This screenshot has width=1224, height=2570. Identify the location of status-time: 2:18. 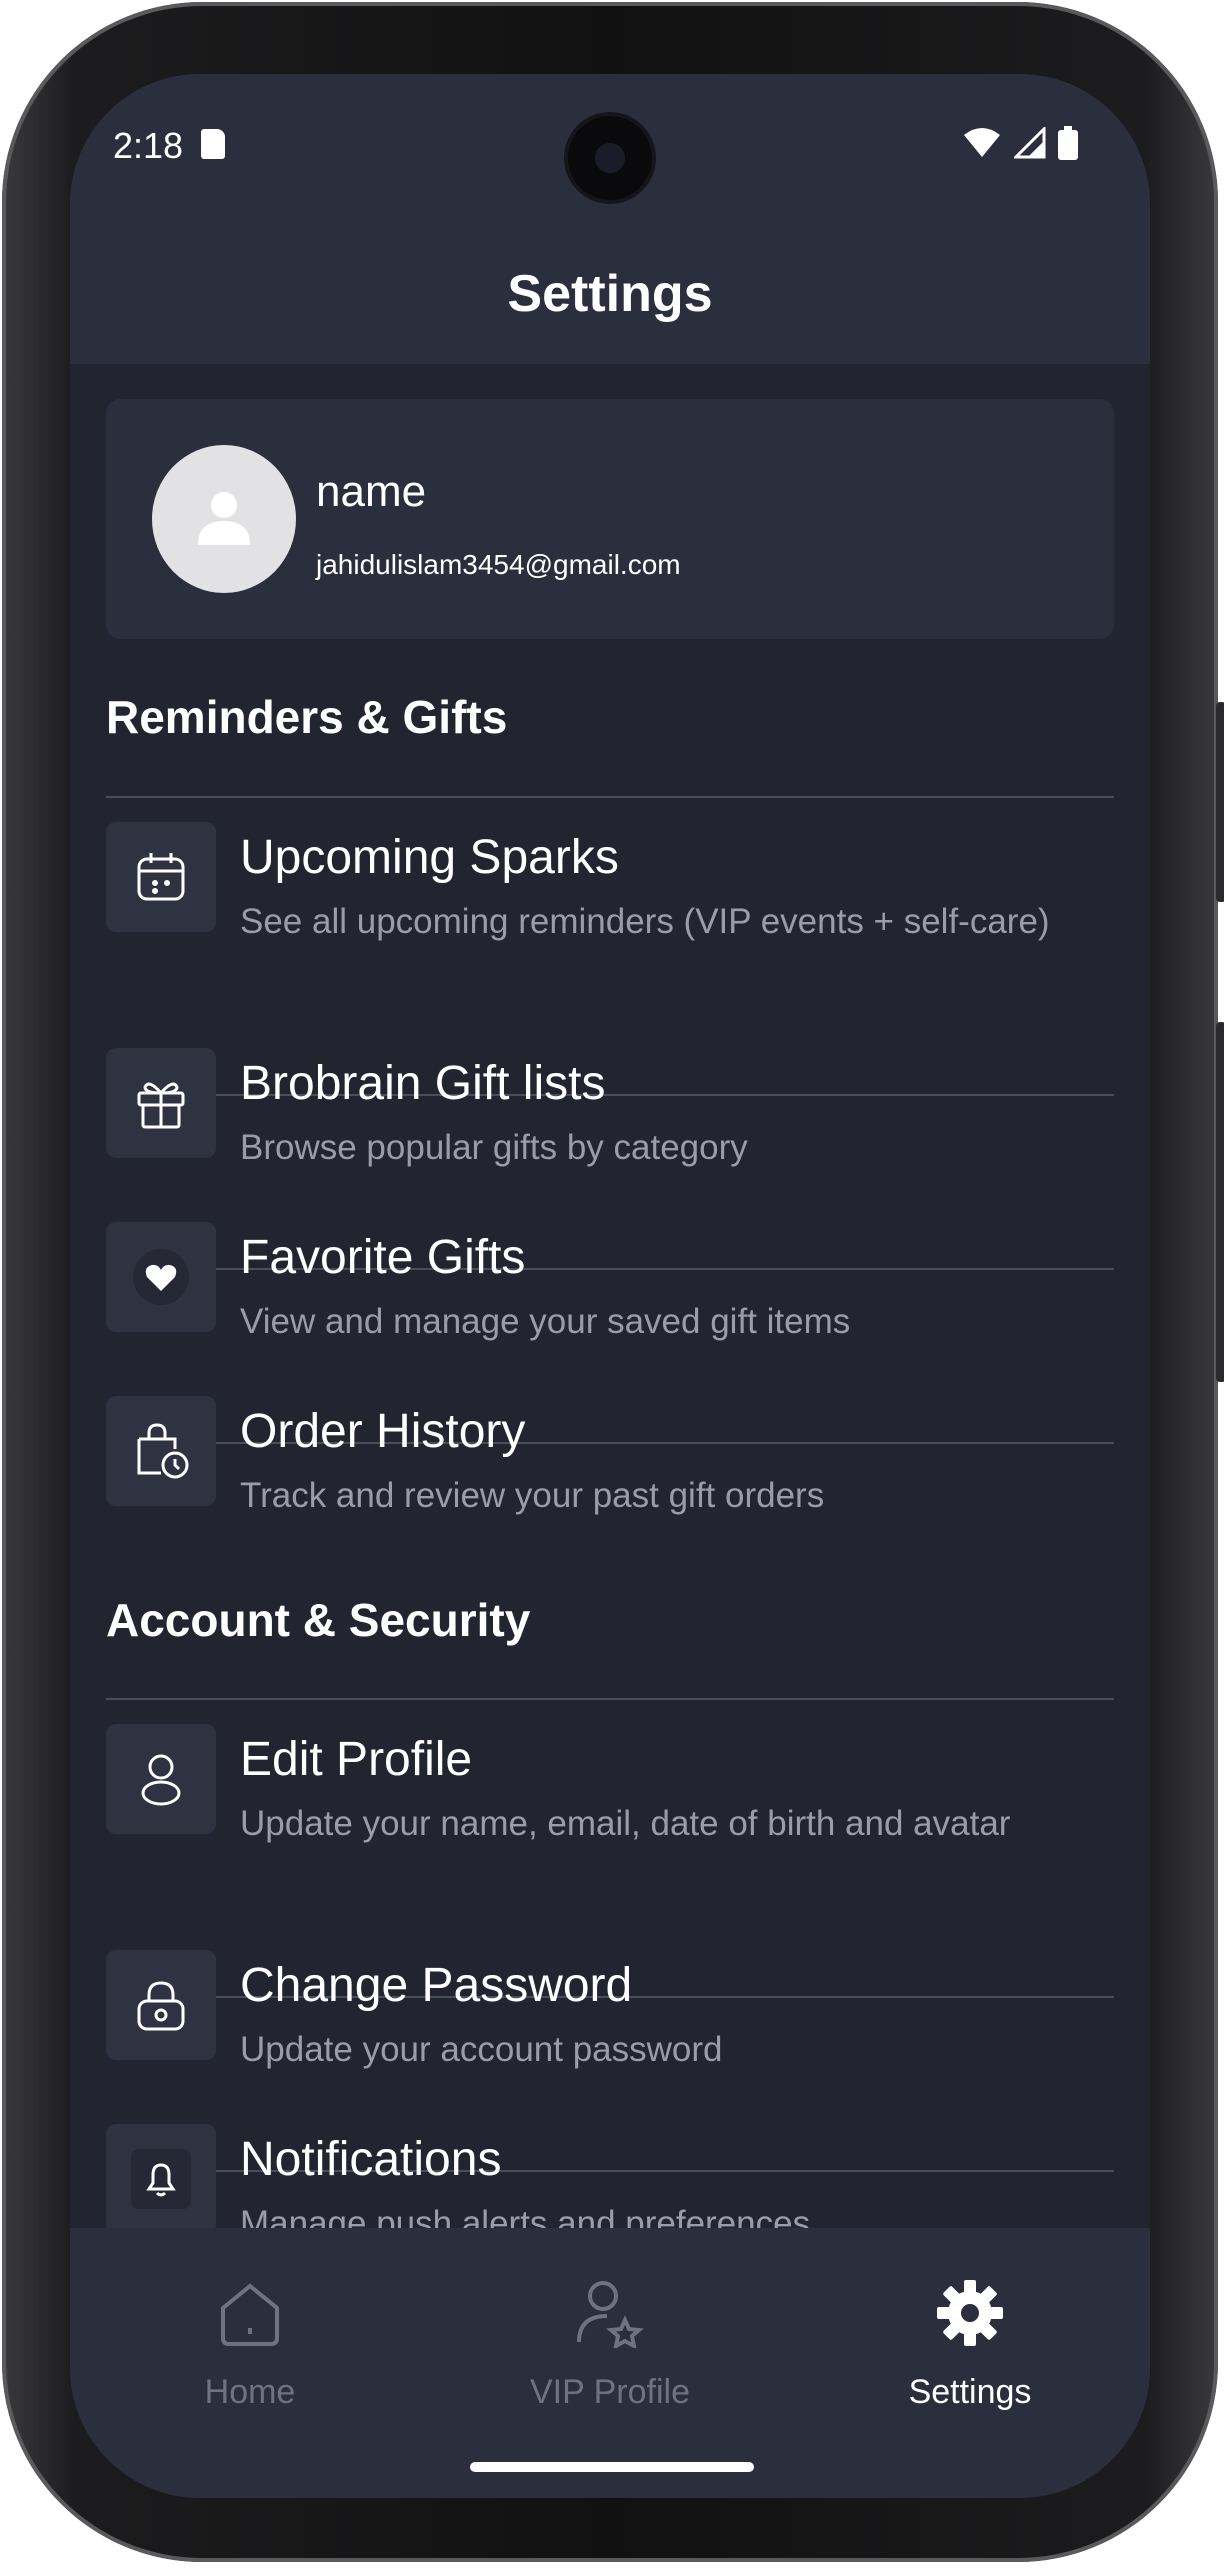
(148, 145).